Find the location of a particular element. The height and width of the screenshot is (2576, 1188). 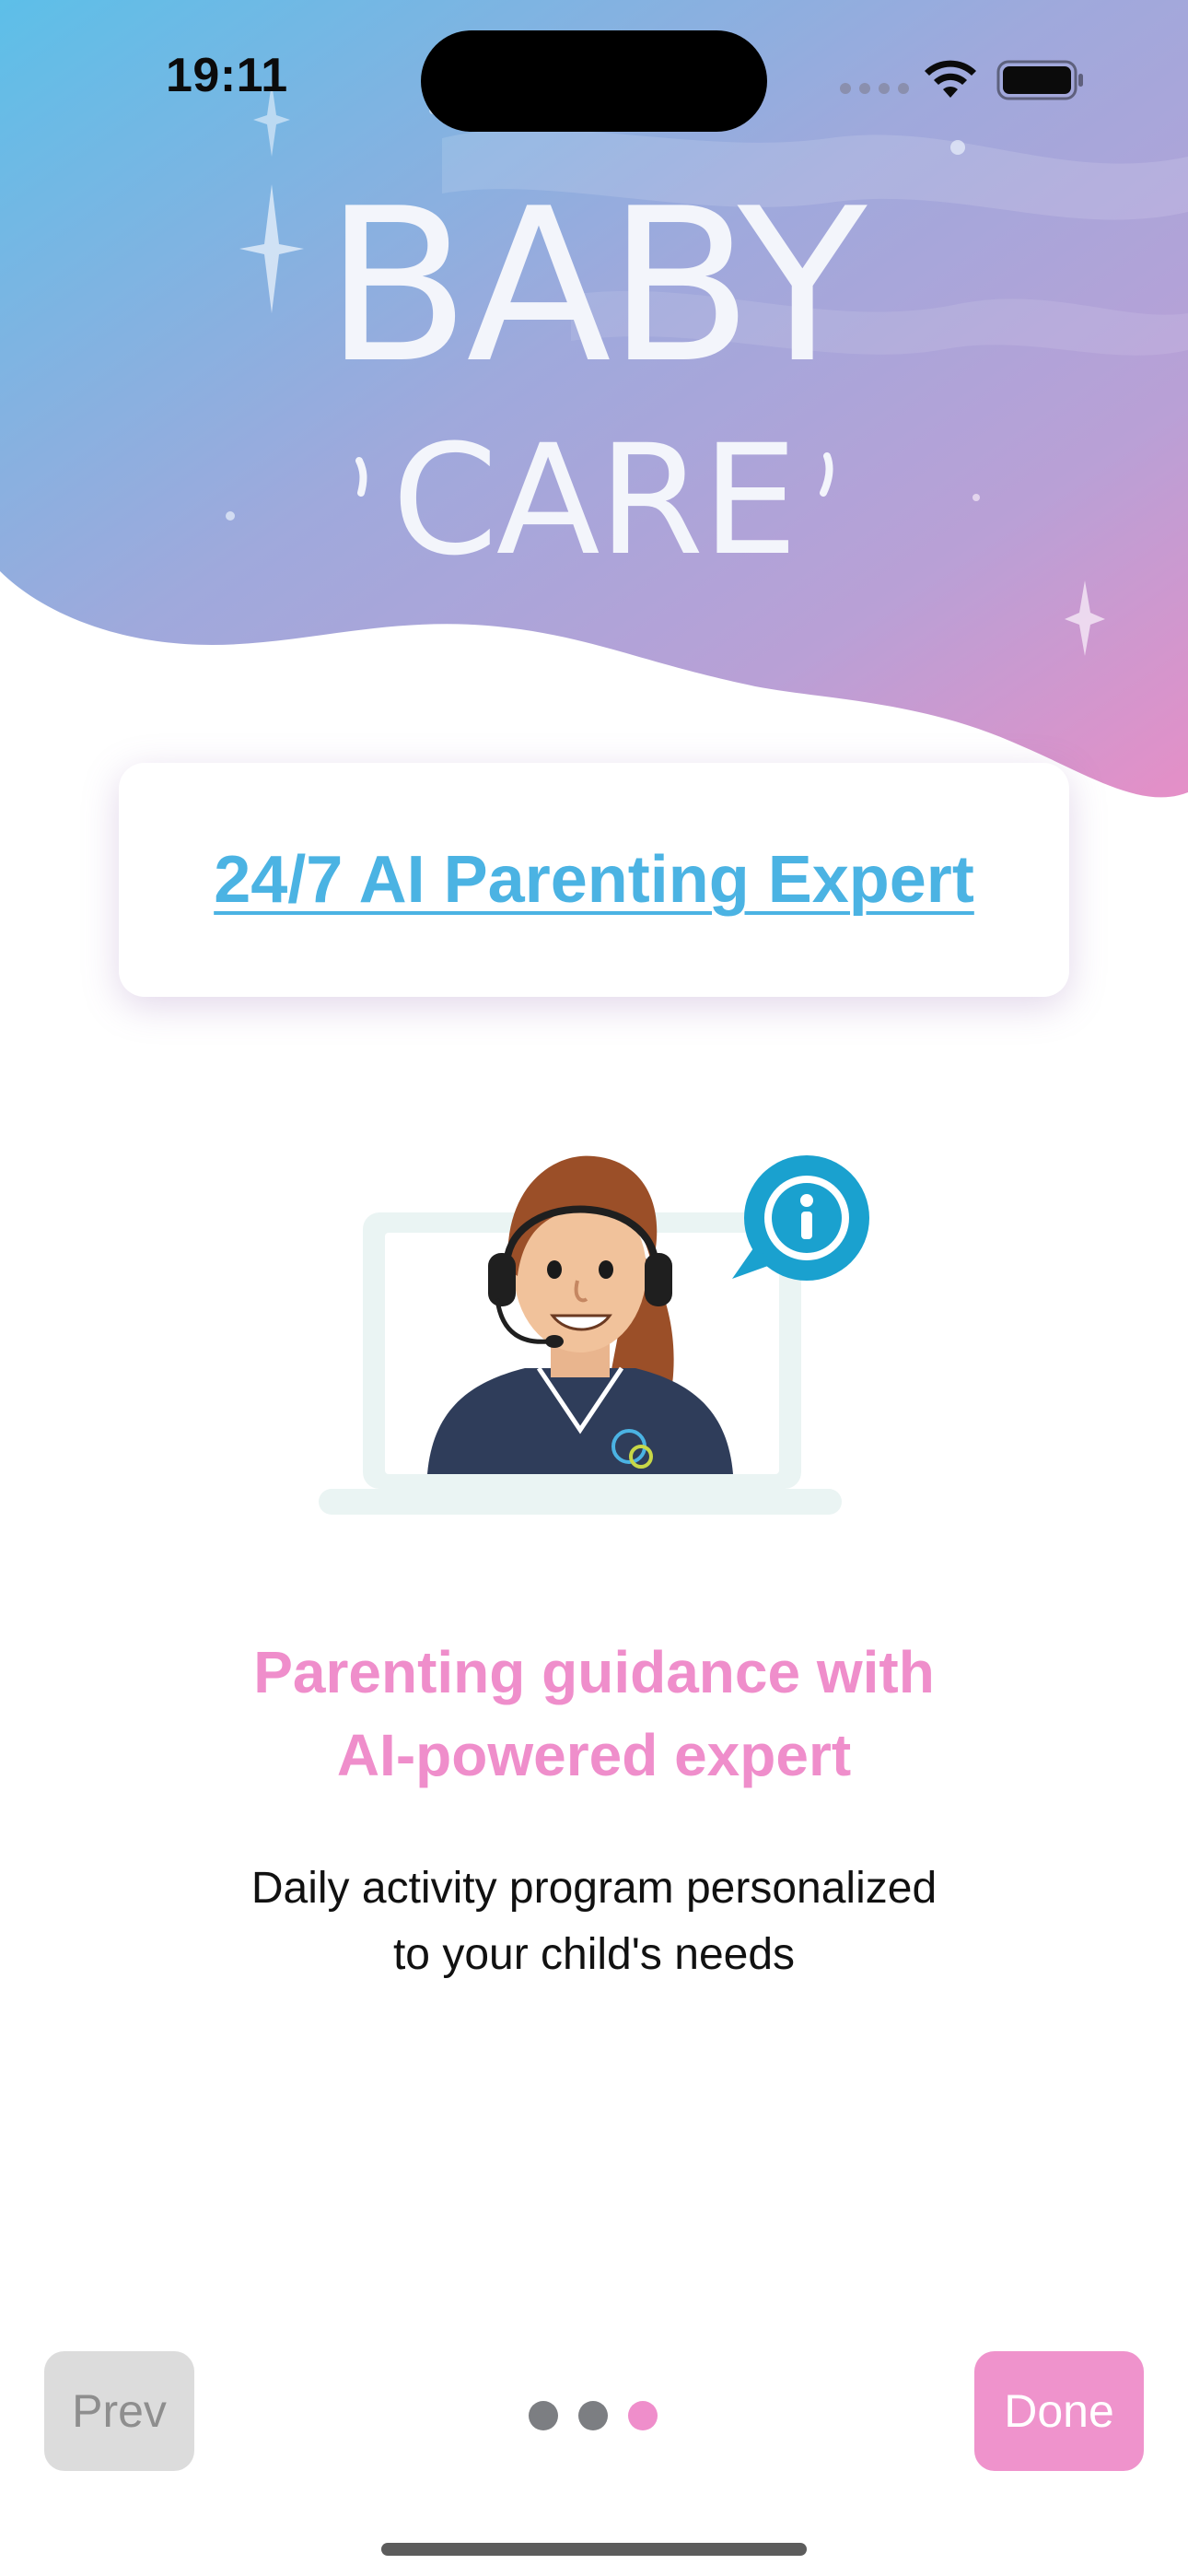

page-dot-3-active is located at coordinates (643, 2415).